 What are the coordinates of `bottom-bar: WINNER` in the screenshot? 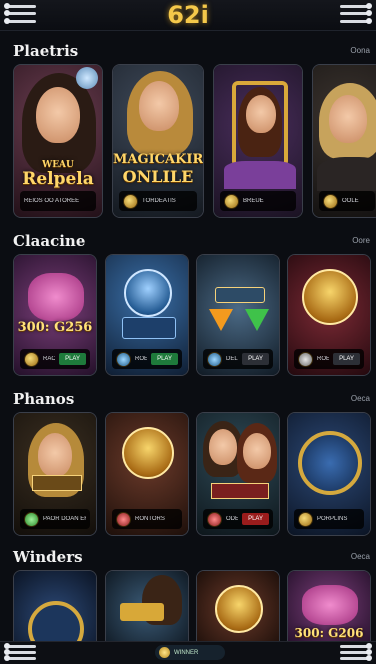 It's located at (188, 652).